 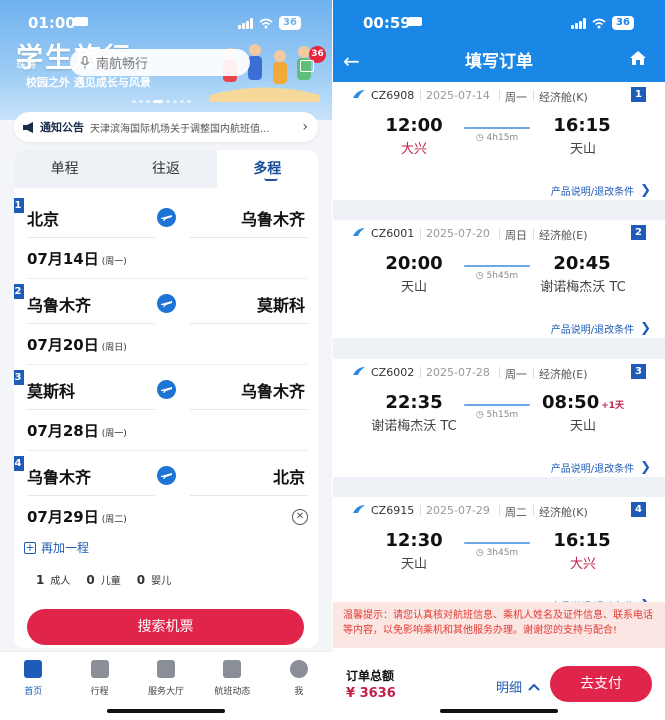 What do you see at coordinates (599, 23) in the screenshot?
I see `wifi-icon` at bounding box center [599, 23].